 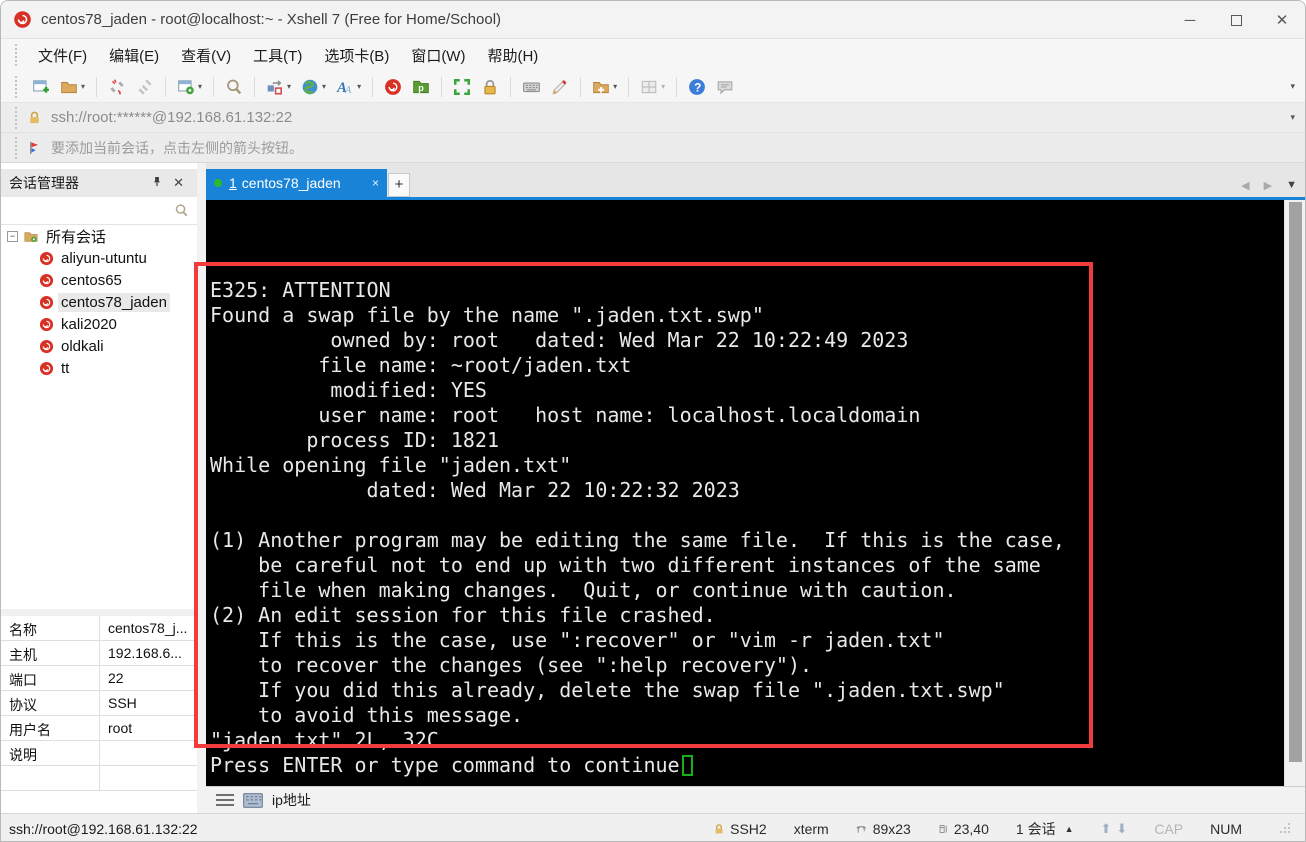 I want to click on maximize-button, so click(x=1236, y=20).